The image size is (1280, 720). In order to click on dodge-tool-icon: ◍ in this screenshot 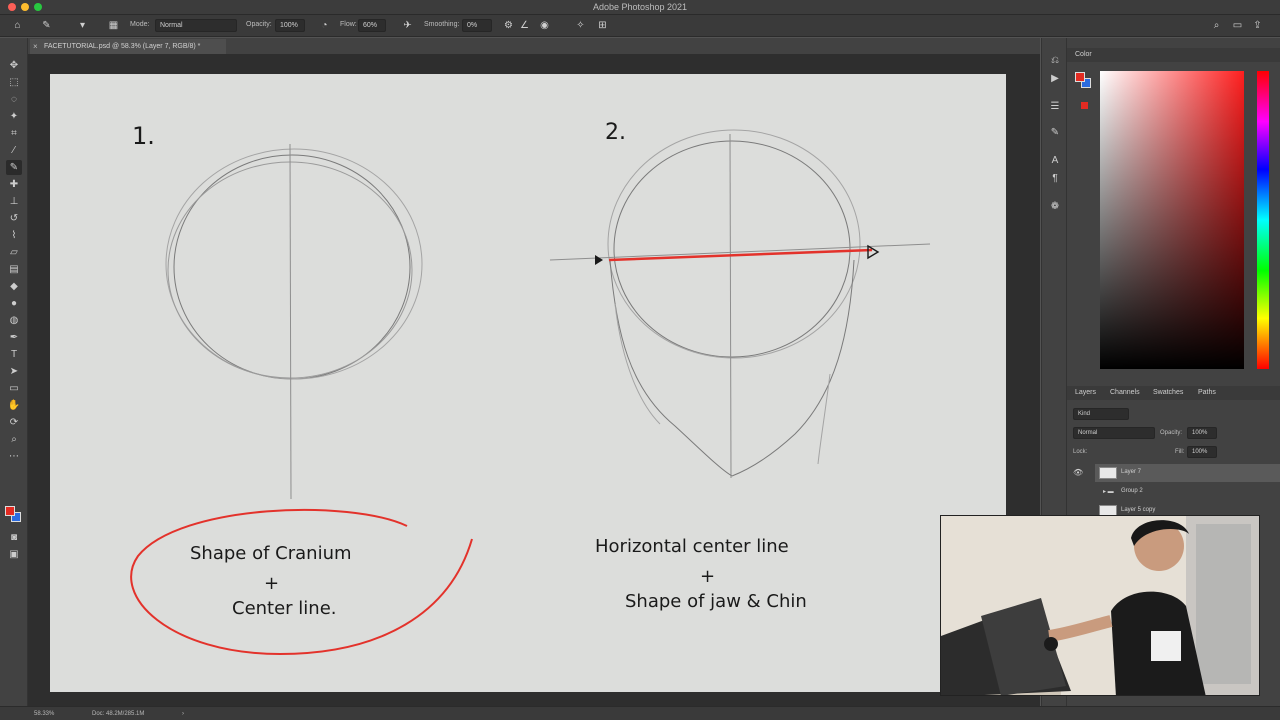, I will do `click(14, 320)`.